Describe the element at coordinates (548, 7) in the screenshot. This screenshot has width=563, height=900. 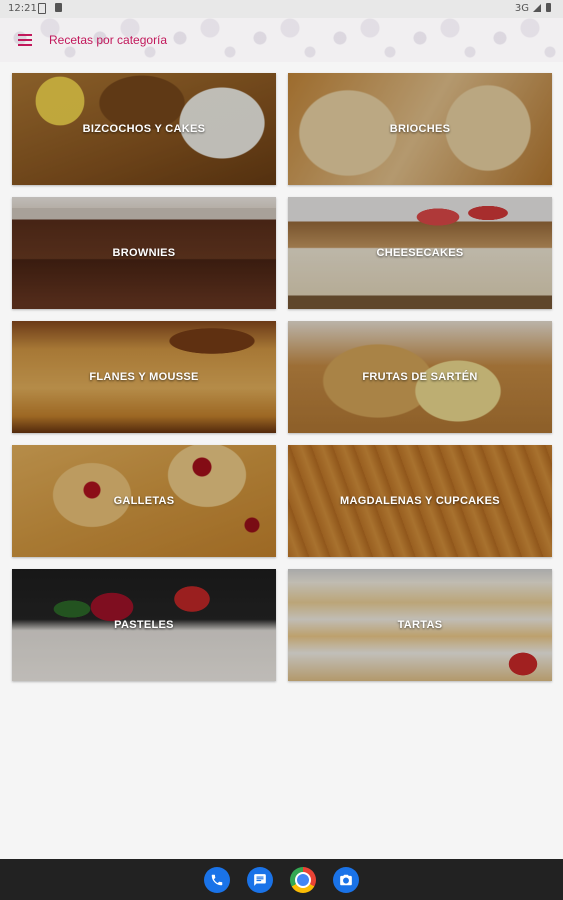
I see `battery-icon` at that location.